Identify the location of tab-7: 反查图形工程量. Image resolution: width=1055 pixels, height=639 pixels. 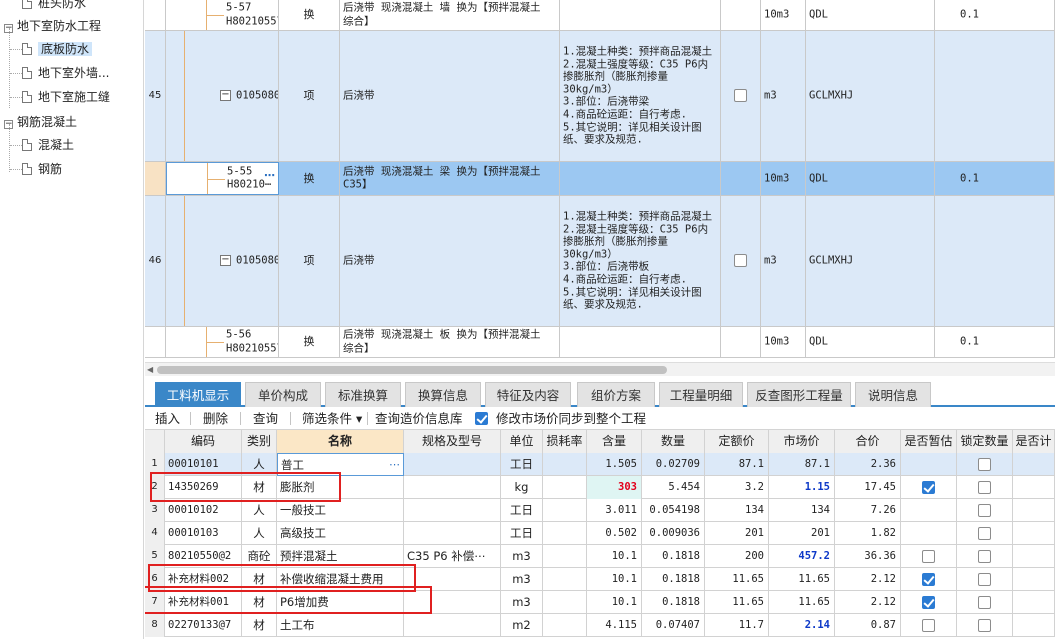
(799, 394).